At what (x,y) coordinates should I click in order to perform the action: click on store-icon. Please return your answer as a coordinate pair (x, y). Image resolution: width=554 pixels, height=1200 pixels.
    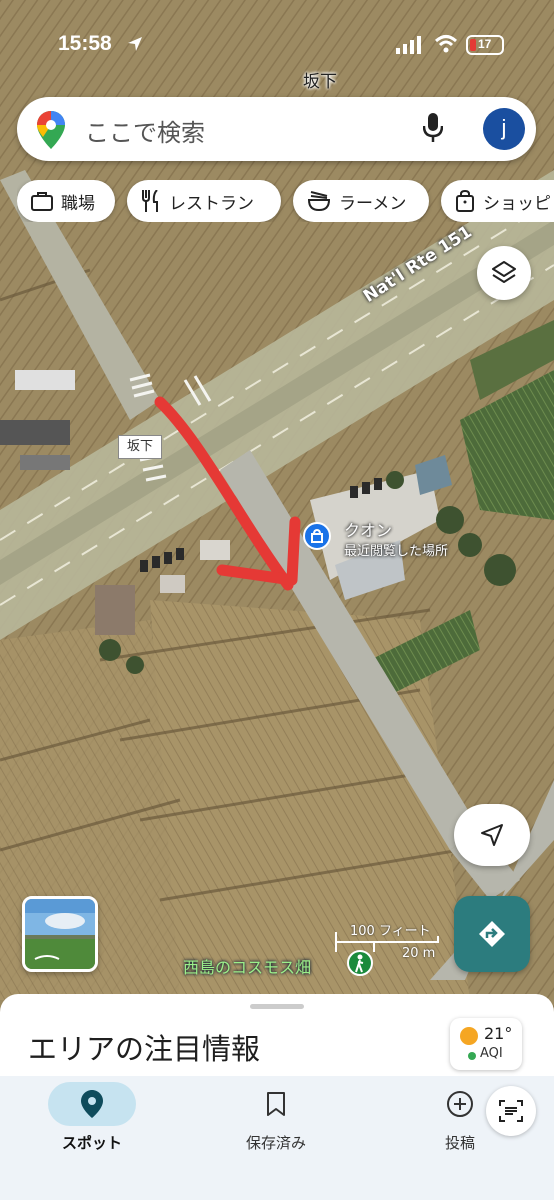
    Looking at the image, I should click on (317, 536).